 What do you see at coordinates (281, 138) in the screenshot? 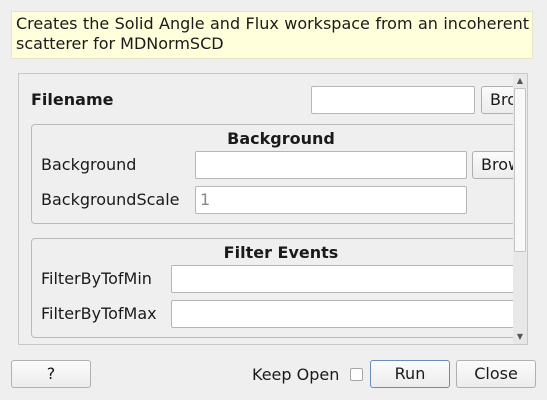
I see `background-group-title: Background` at bounding box center [281, 138].